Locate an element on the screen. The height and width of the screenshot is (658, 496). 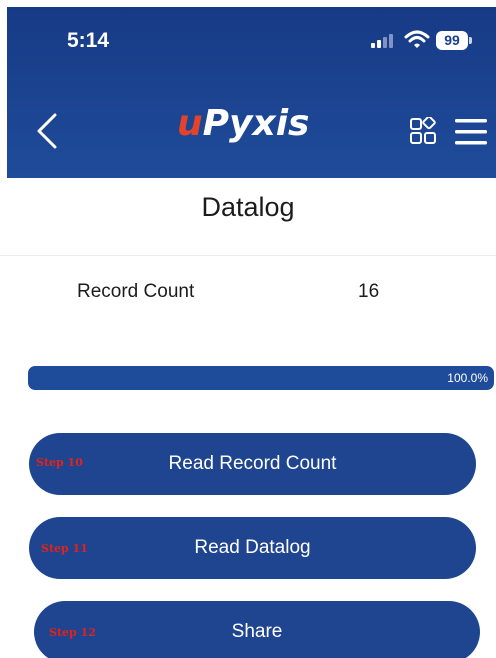
progress-bar: 100.0% is located at coordinates (261, 378).